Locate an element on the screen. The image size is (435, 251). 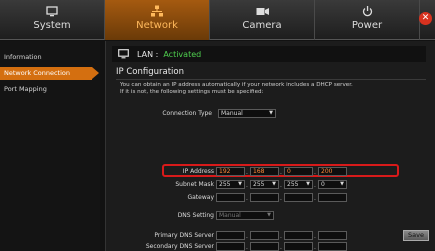
subnet-mask-row: Subnet Mask 255 ▼ . 255 ▼ . 255 ▼ . 0 ▼ is located at coordinates (270, 184).